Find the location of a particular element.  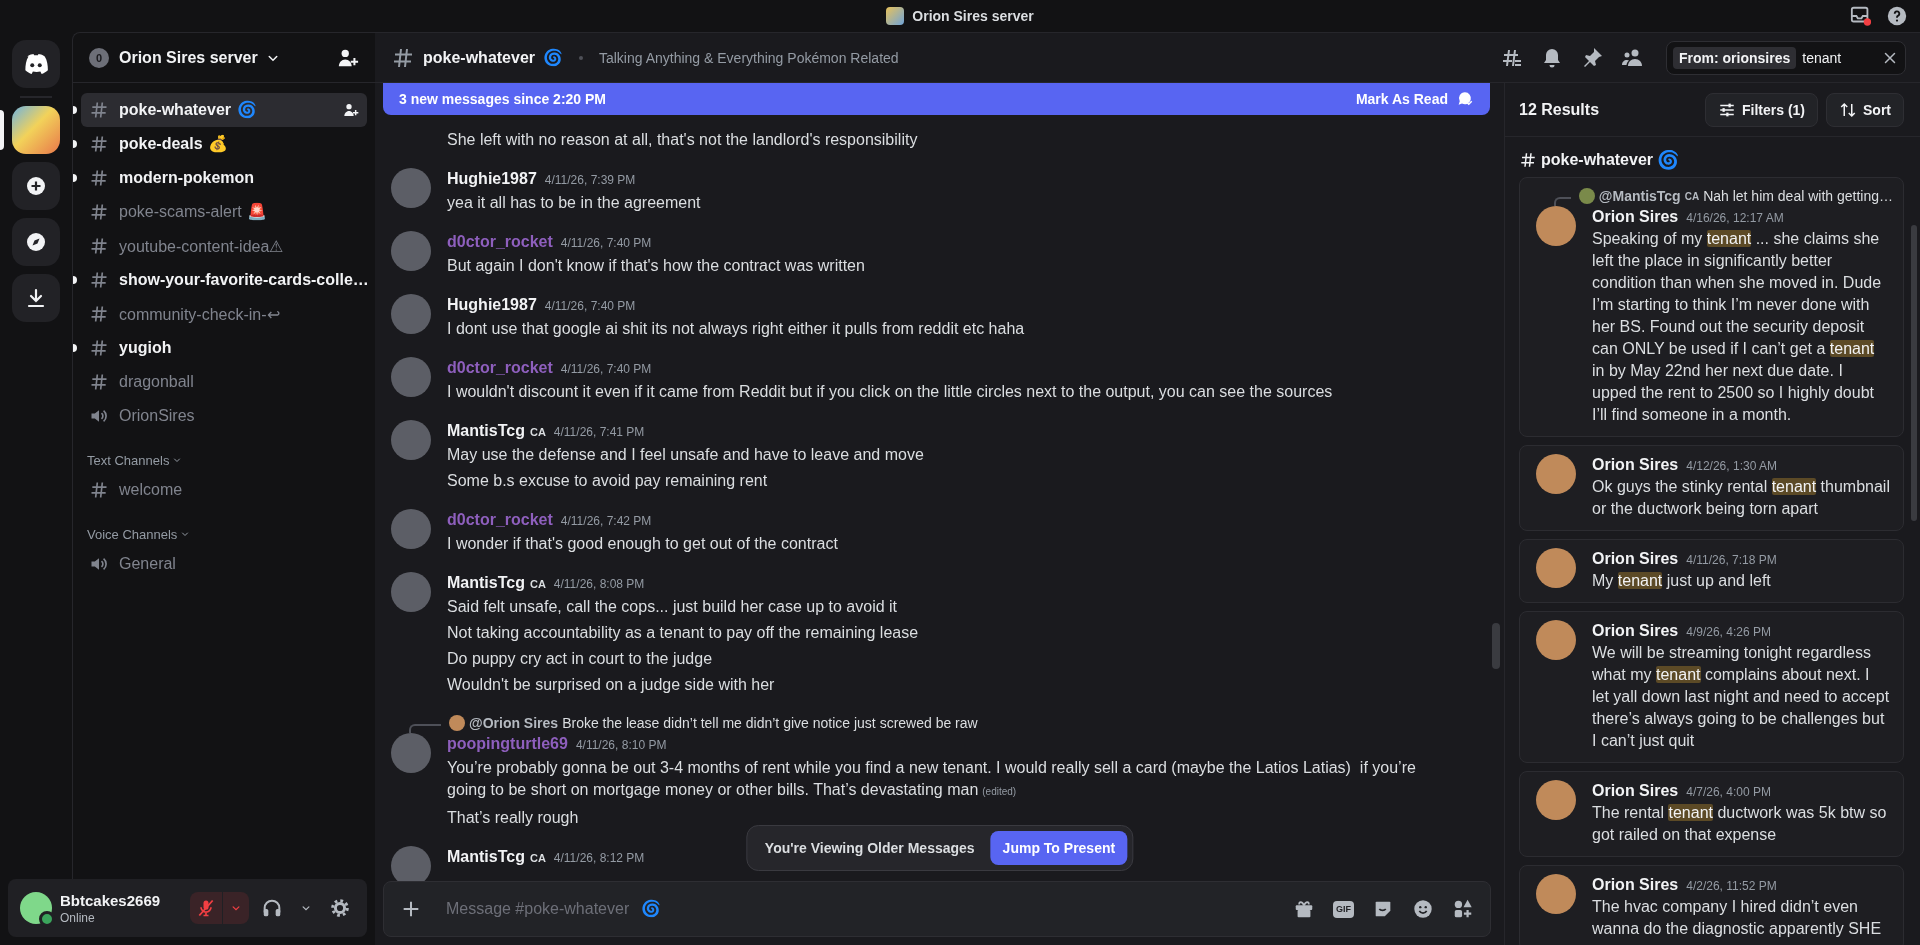

gift-button is located at coordinates (1304, 909).